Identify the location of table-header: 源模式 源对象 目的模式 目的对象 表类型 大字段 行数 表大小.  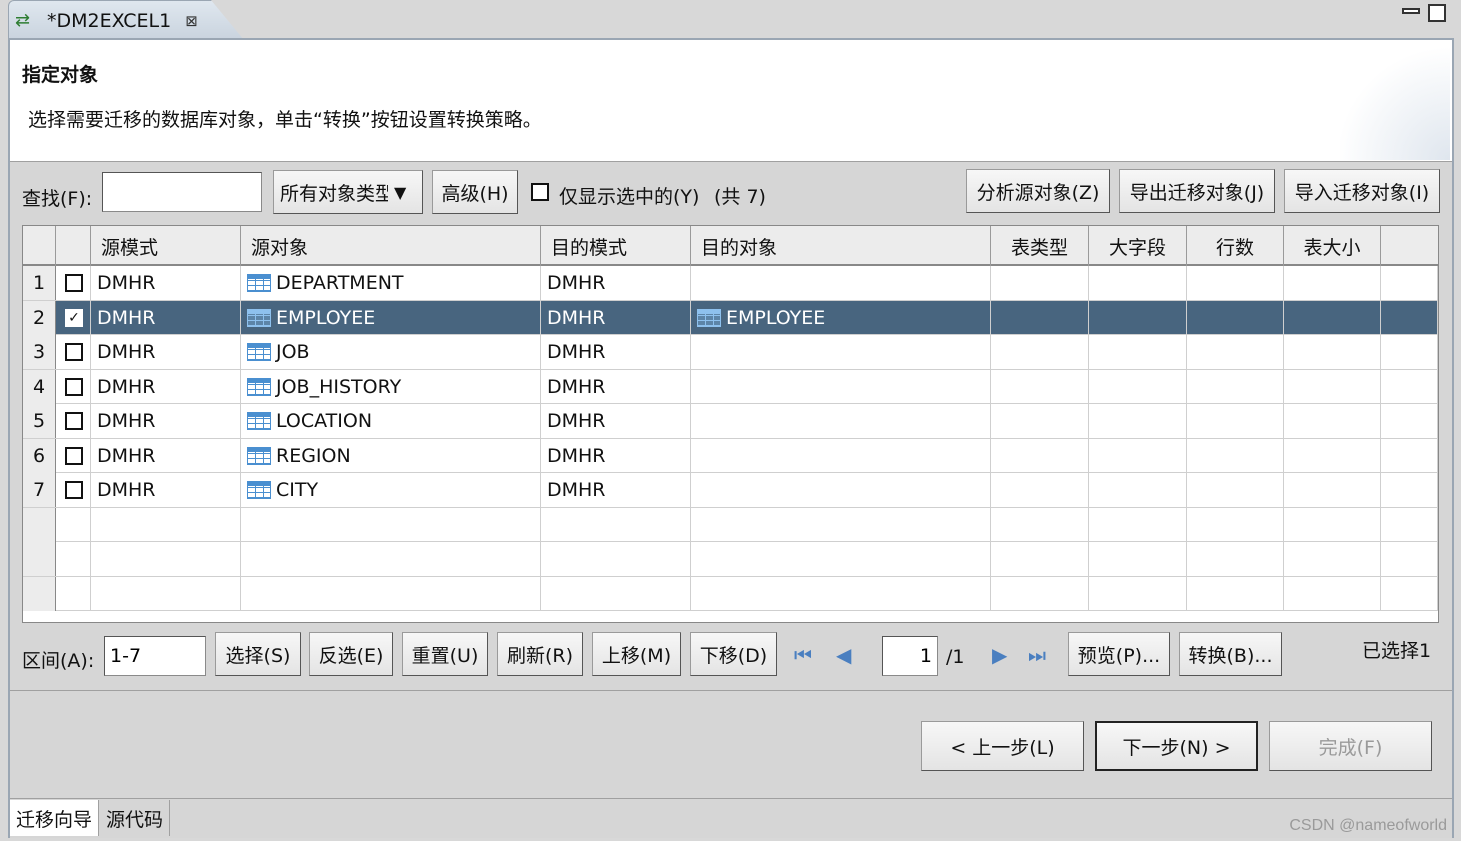
(730, 246).